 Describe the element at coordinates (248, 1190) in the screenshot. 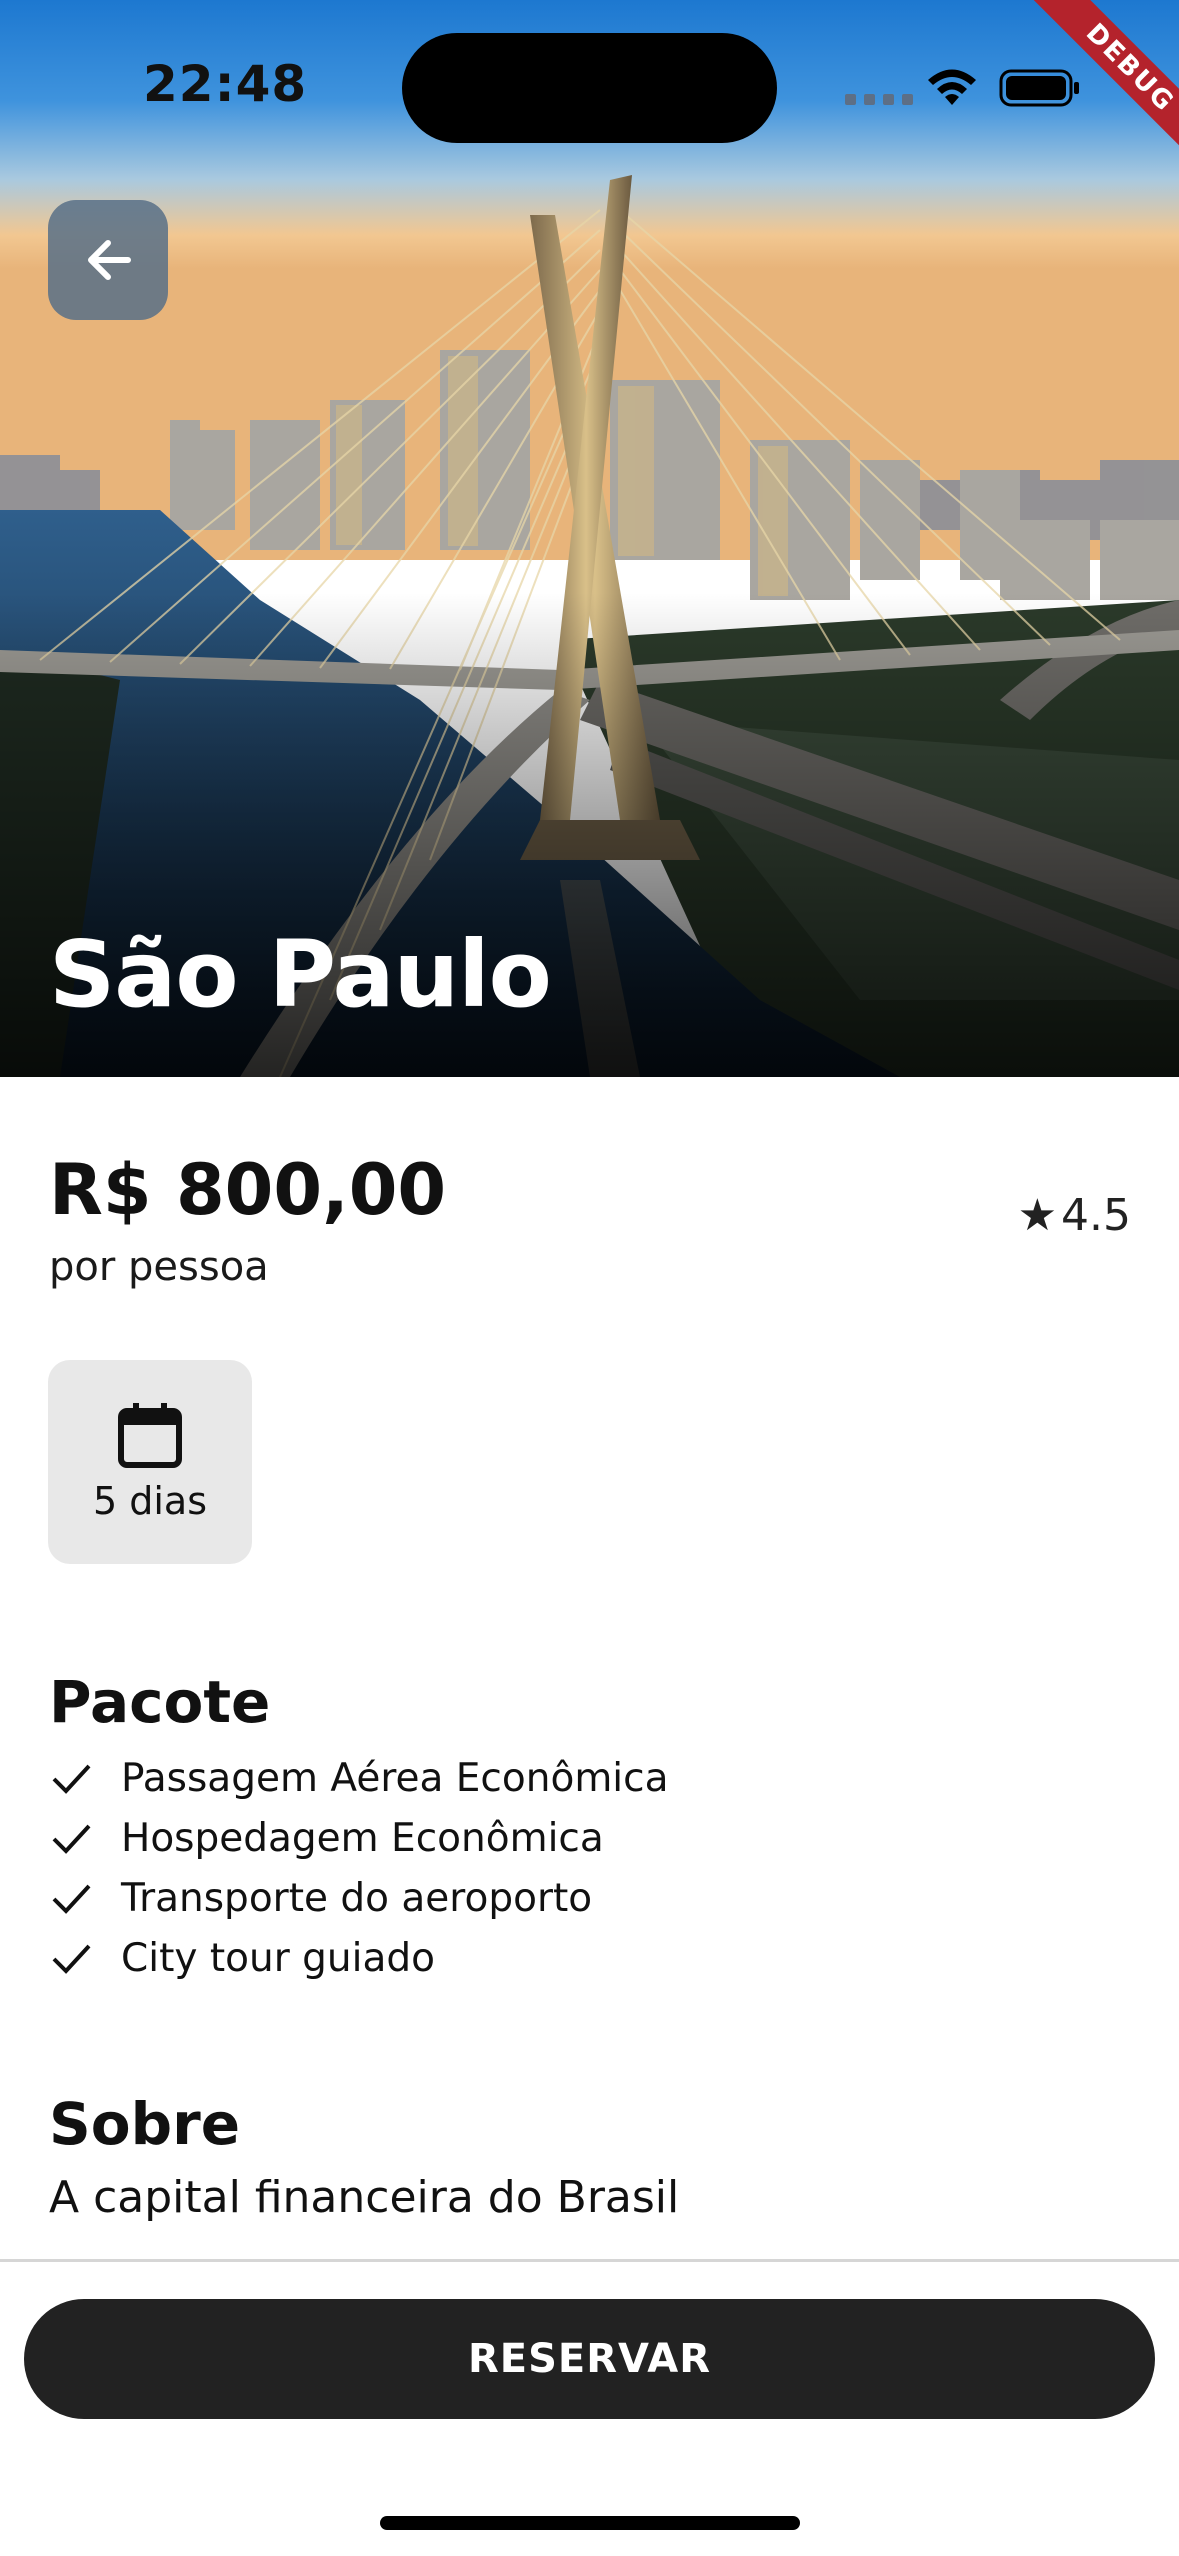

I see `price: R$ 800,00` at that location.